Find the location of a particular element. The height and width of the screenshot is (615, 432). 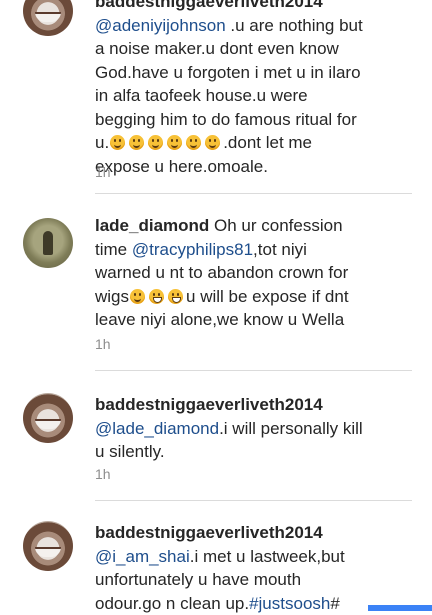

comment-line: warned u nt to abandon crown for is located at coordinates (255, 273).